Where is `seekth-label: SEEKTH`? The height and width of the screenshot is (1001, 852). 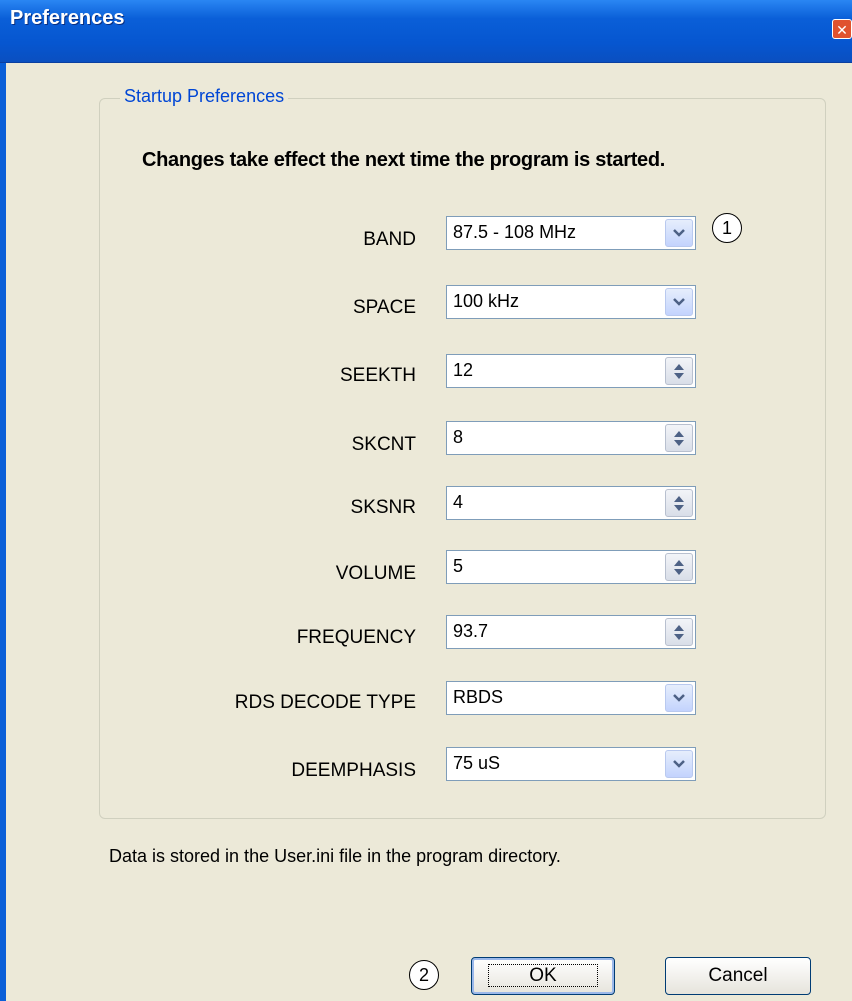 seekth-label: SEEKTH is located at coordinates (377, 375).